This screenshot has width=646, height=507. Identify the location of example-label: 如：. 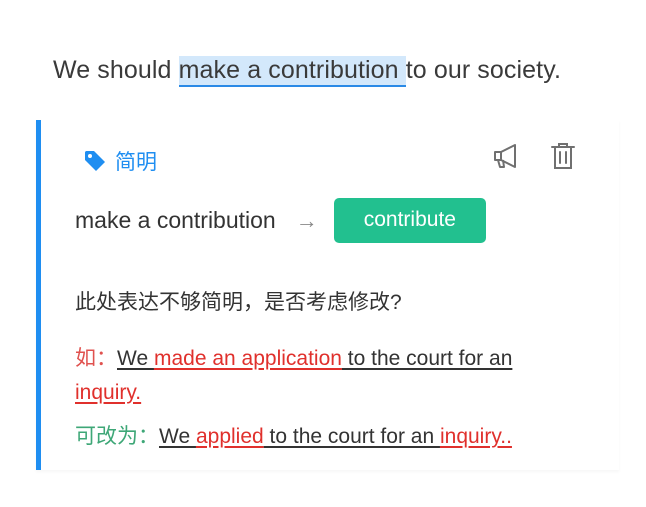
(96, 358).